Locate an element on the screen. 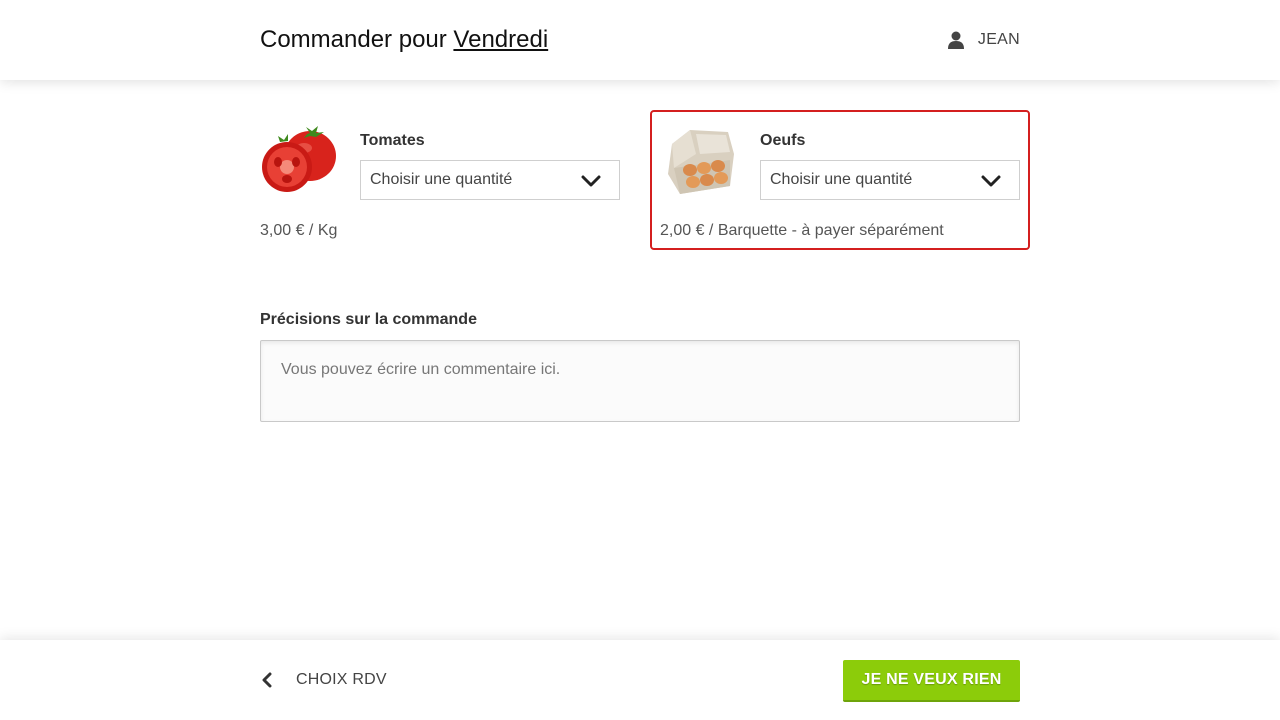 The height and width of the screenshot is (720, 1280). product-card-tomates: Tomates Choisir une quantité 3,00 € / Kg is located at coordinates (440, 180).